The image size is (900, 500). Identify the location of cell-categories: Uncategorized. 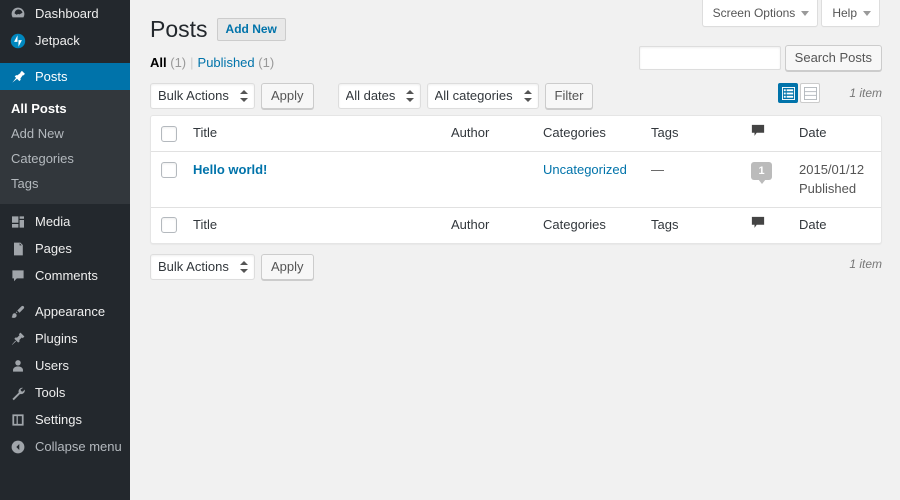
(587, 179).